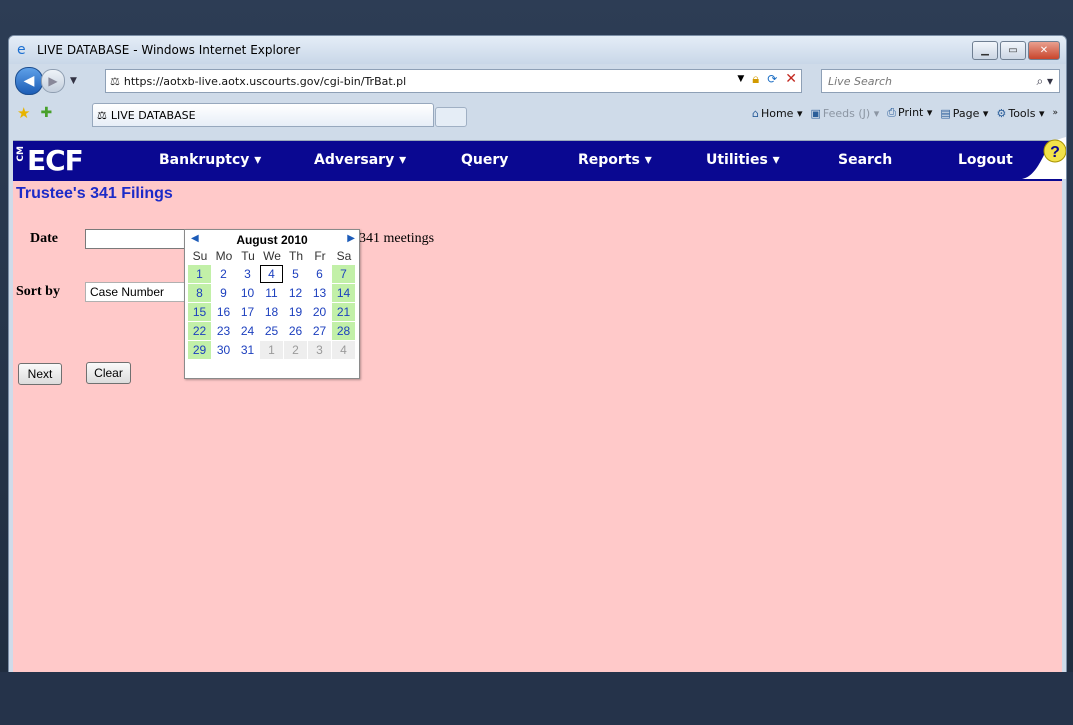 The width and height of the screenshot is (1073, 725). Describe the element at coordinates (360, 160) in the screenshot. I see `menu-adversary: Adversary ▾` at that location.